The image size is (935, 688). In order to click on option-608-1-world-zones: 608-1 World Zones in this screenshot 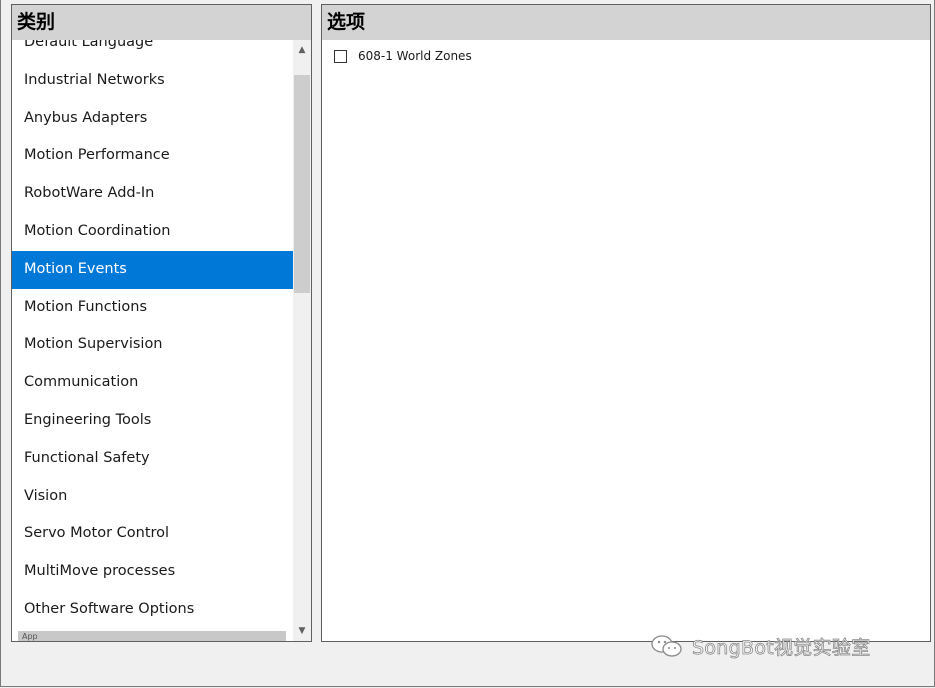, I will do `click(403, 56)`.